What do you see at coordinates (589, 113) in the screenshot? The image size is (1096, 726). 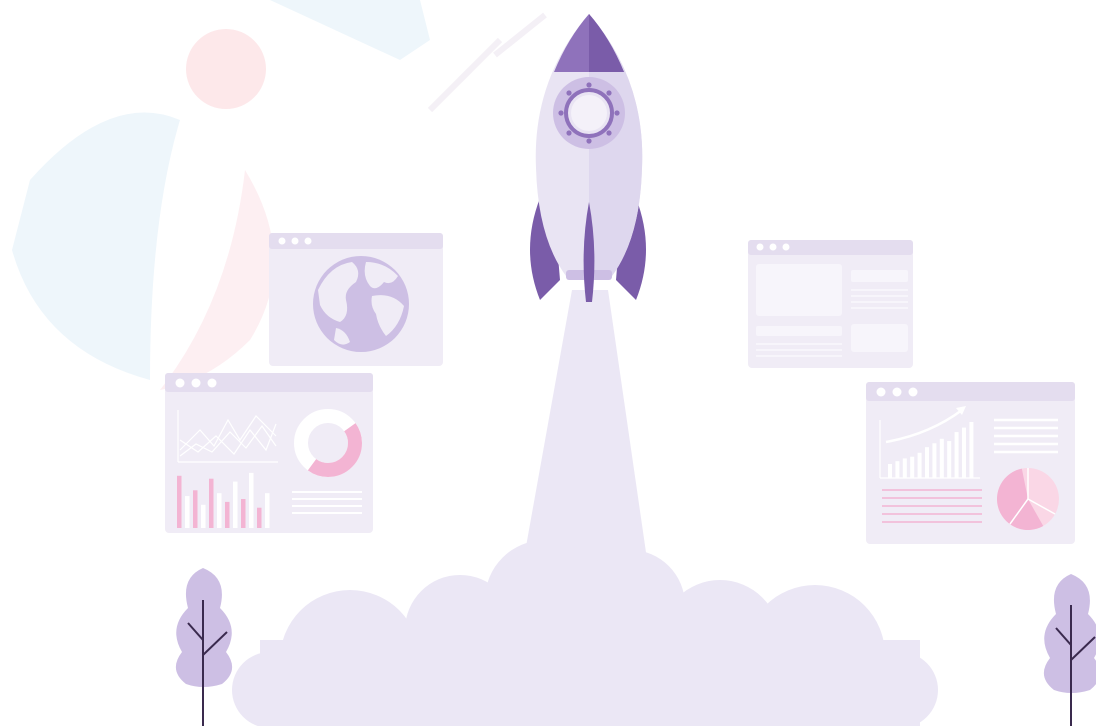 I see `porthole-icon` at bounding box center [589, 113].